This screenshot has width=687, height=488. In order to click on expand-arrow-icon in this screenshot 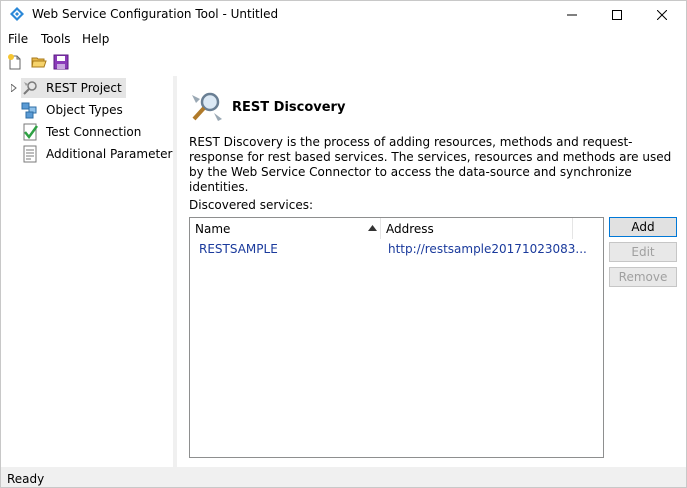, I will do `click(14, 88)`.